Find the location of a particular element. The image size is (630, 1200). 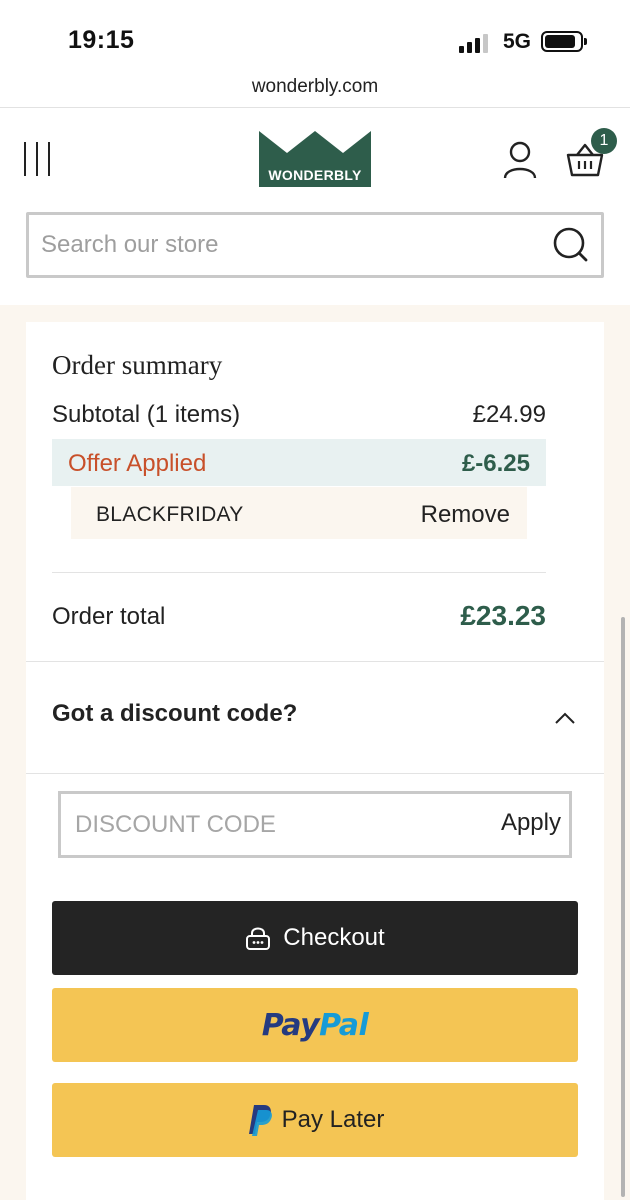

battery-tip is located at coordinates (585, 41).